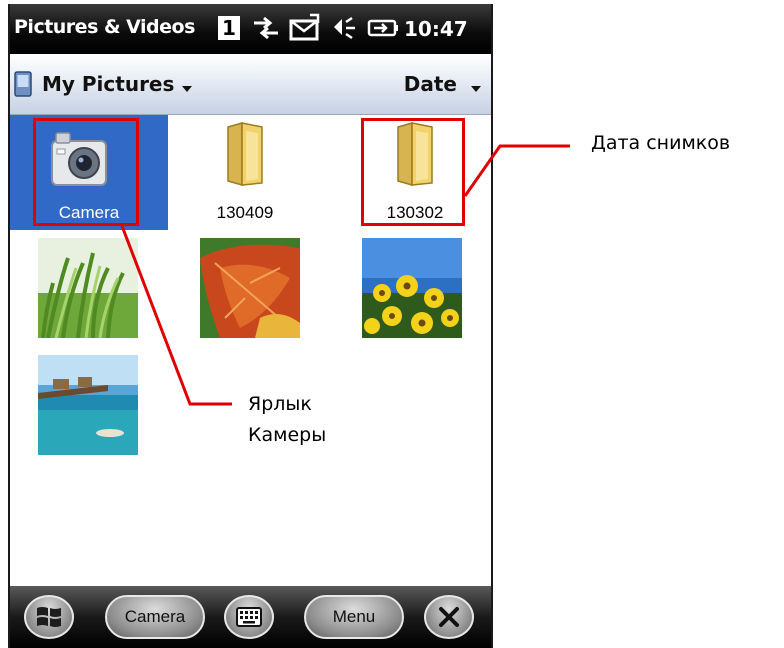  Describe the element at coordinates (516, 170) in the screenshot. I see `date-leader-line` at that location.